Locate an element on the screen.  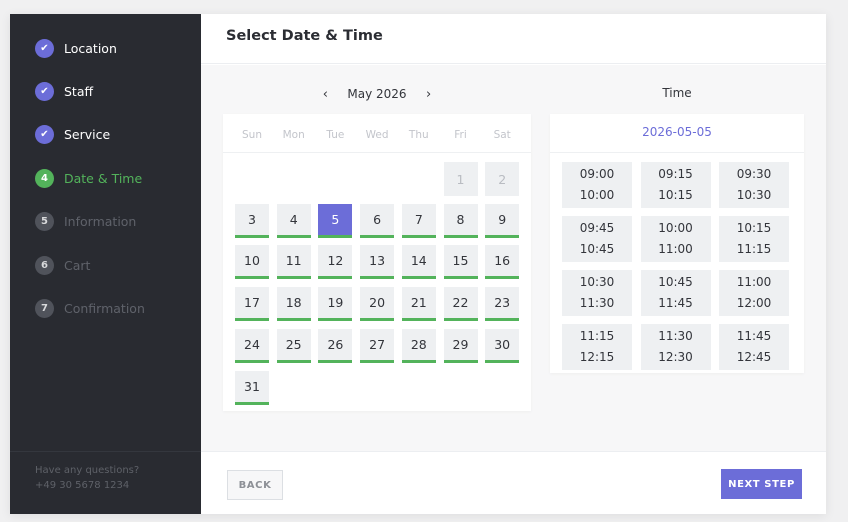
time-title: Time is located at coordinates (677, 93).